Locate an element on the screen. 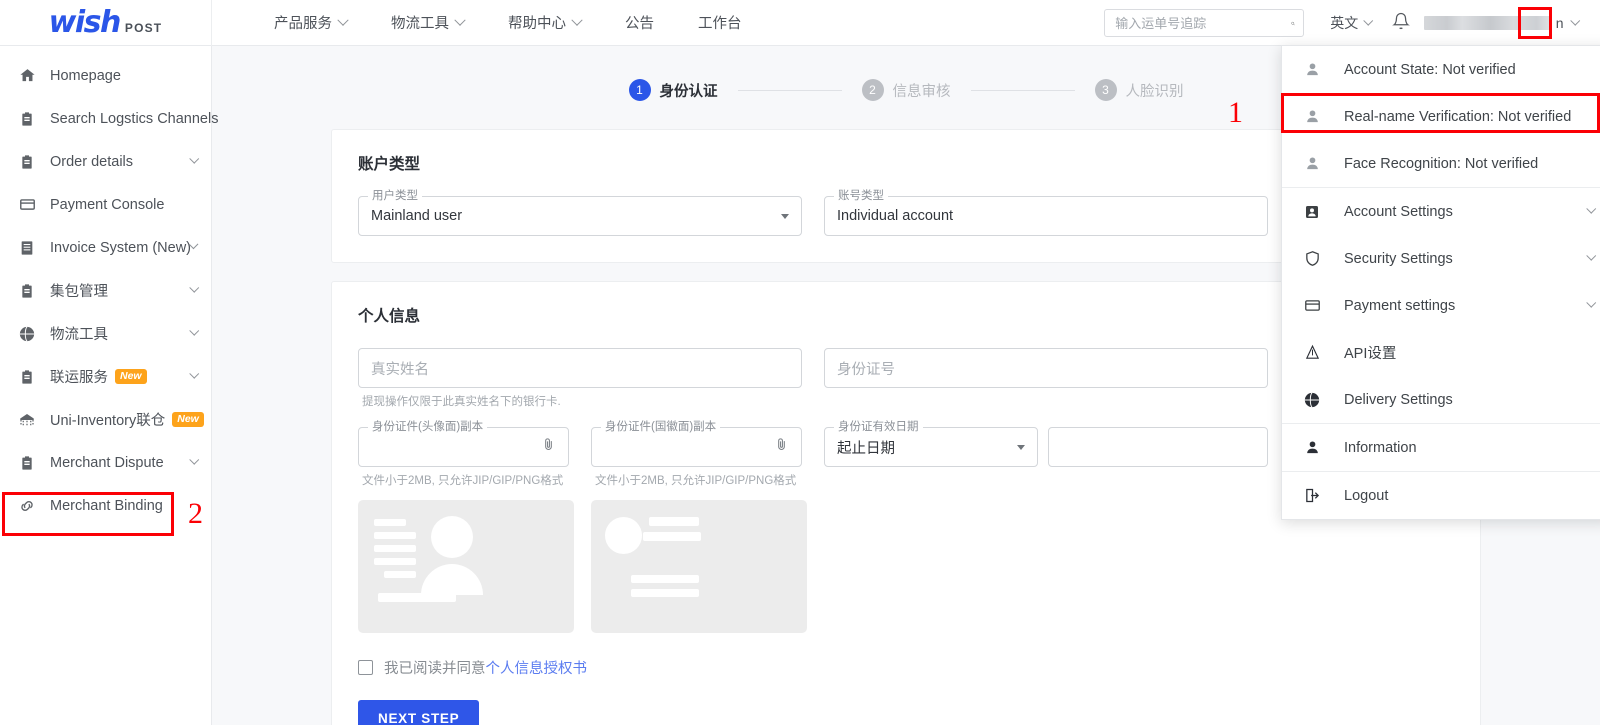 Image resolution: width=1600 pixels, height=725 pixels. id-number-input: 身份证号 is located at coordinates (1046, 368).